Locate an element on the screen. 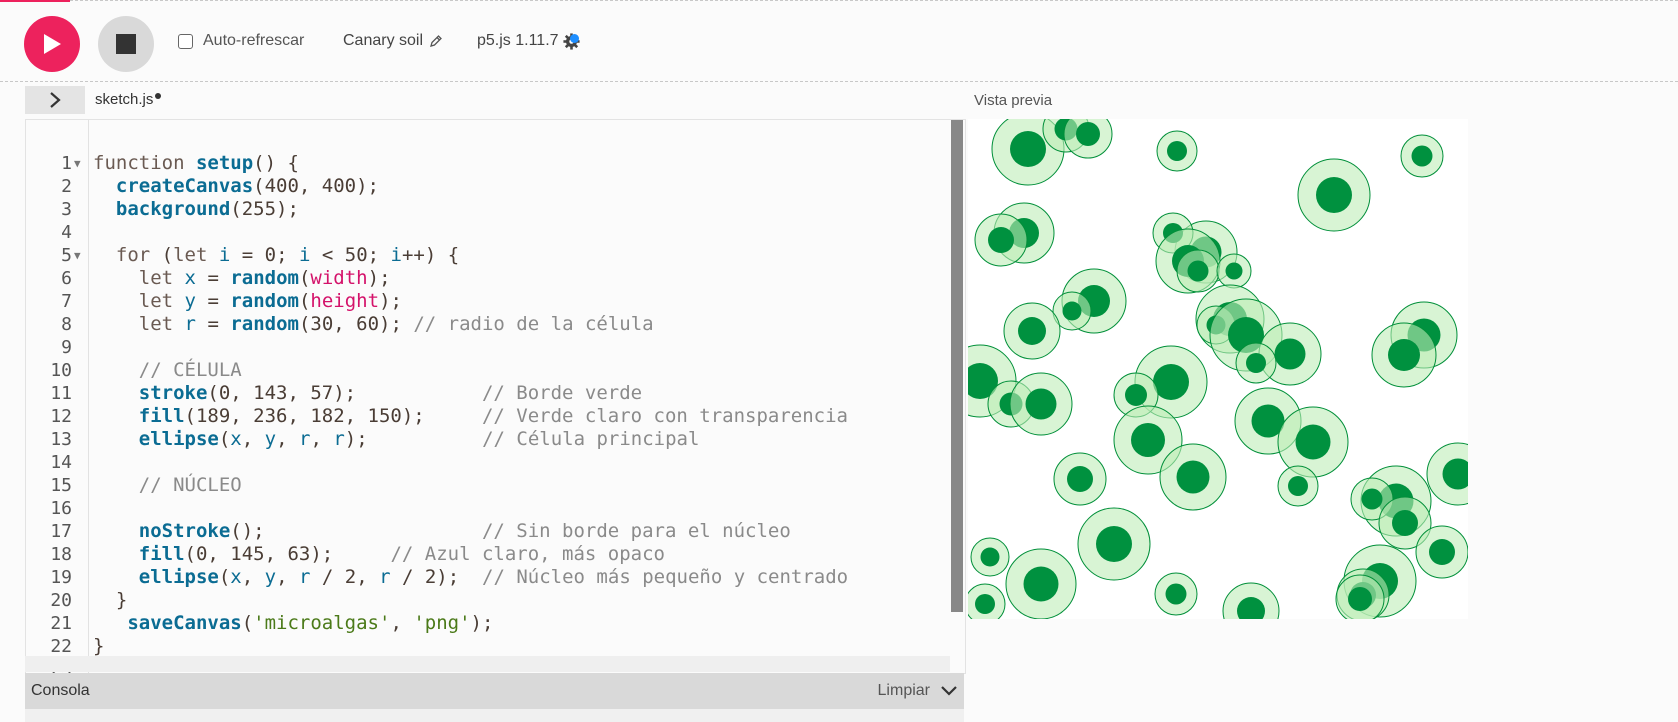  code-text: createCanvas(400, 400); is located at coordinates (247, 186).